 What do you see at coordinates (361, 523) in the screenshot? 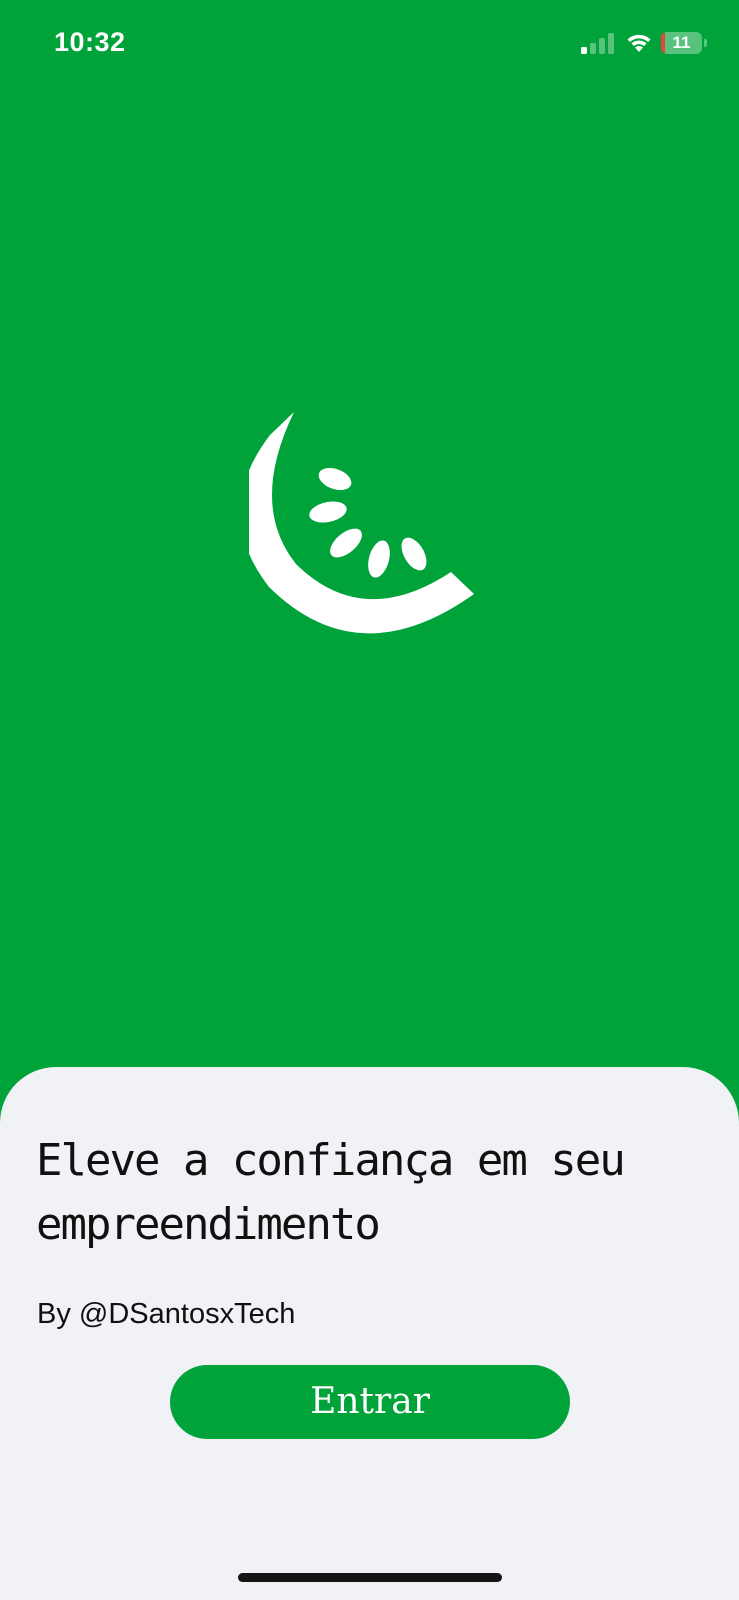
I see `watermelon-slice-logo` at bounding box center [361, 523].